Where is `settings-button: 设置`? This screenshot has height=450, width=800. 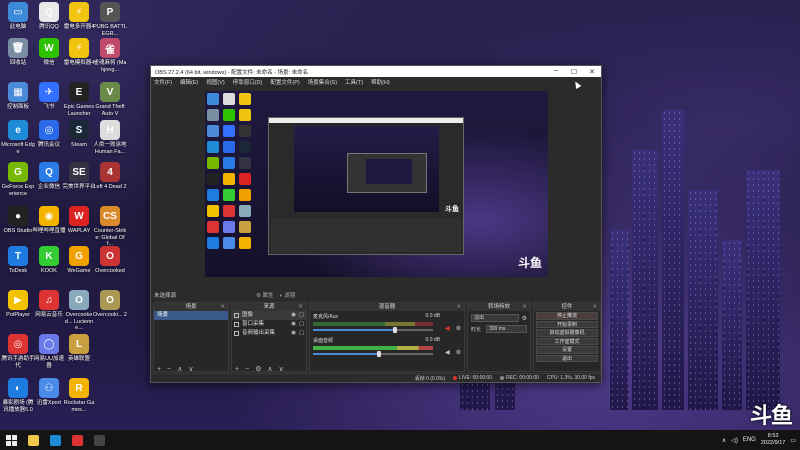 settings-button: 设置 is located at coordinates (567, 350).